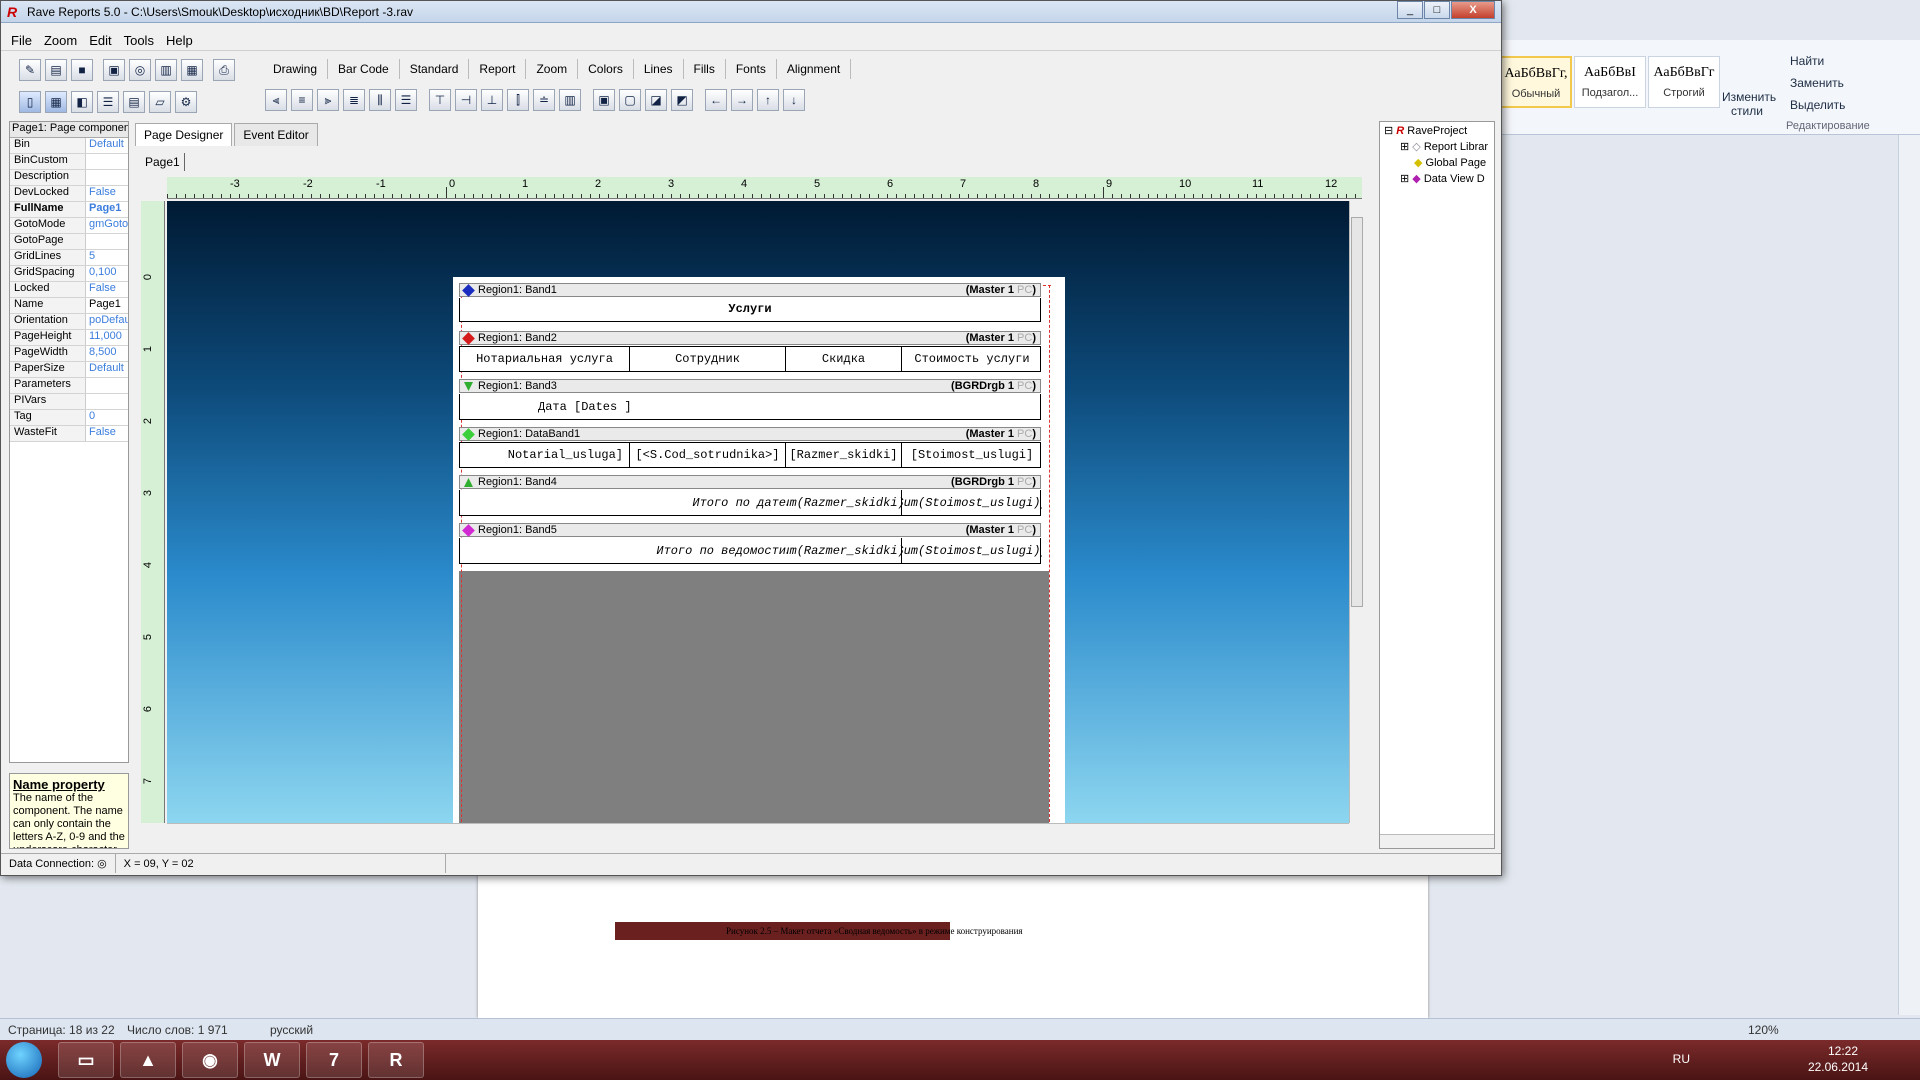 The height and width of the screenshot is (1080, 1920). Describe the element at coordinates (56, 70) in the screenshot. I see `open-icon: ▤` at that location.